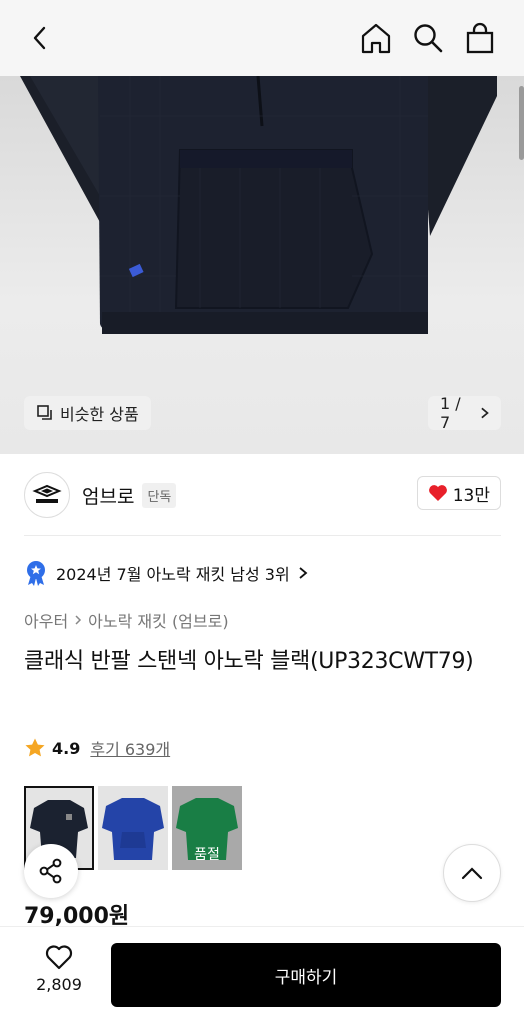  Describe the element at coordinates (306, 975) in the screenshot. I see `buy-button: 구매하기` at that location.